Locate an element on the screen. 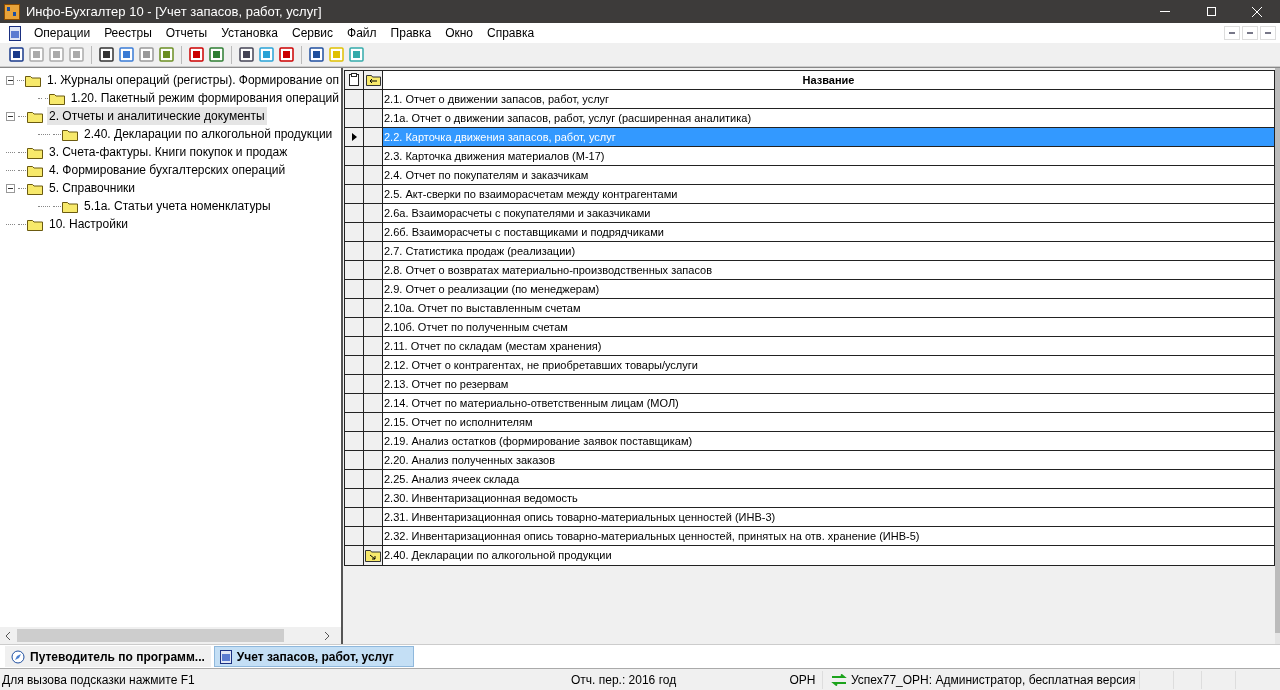  column-header: Название is located at coordinates (828, 80).